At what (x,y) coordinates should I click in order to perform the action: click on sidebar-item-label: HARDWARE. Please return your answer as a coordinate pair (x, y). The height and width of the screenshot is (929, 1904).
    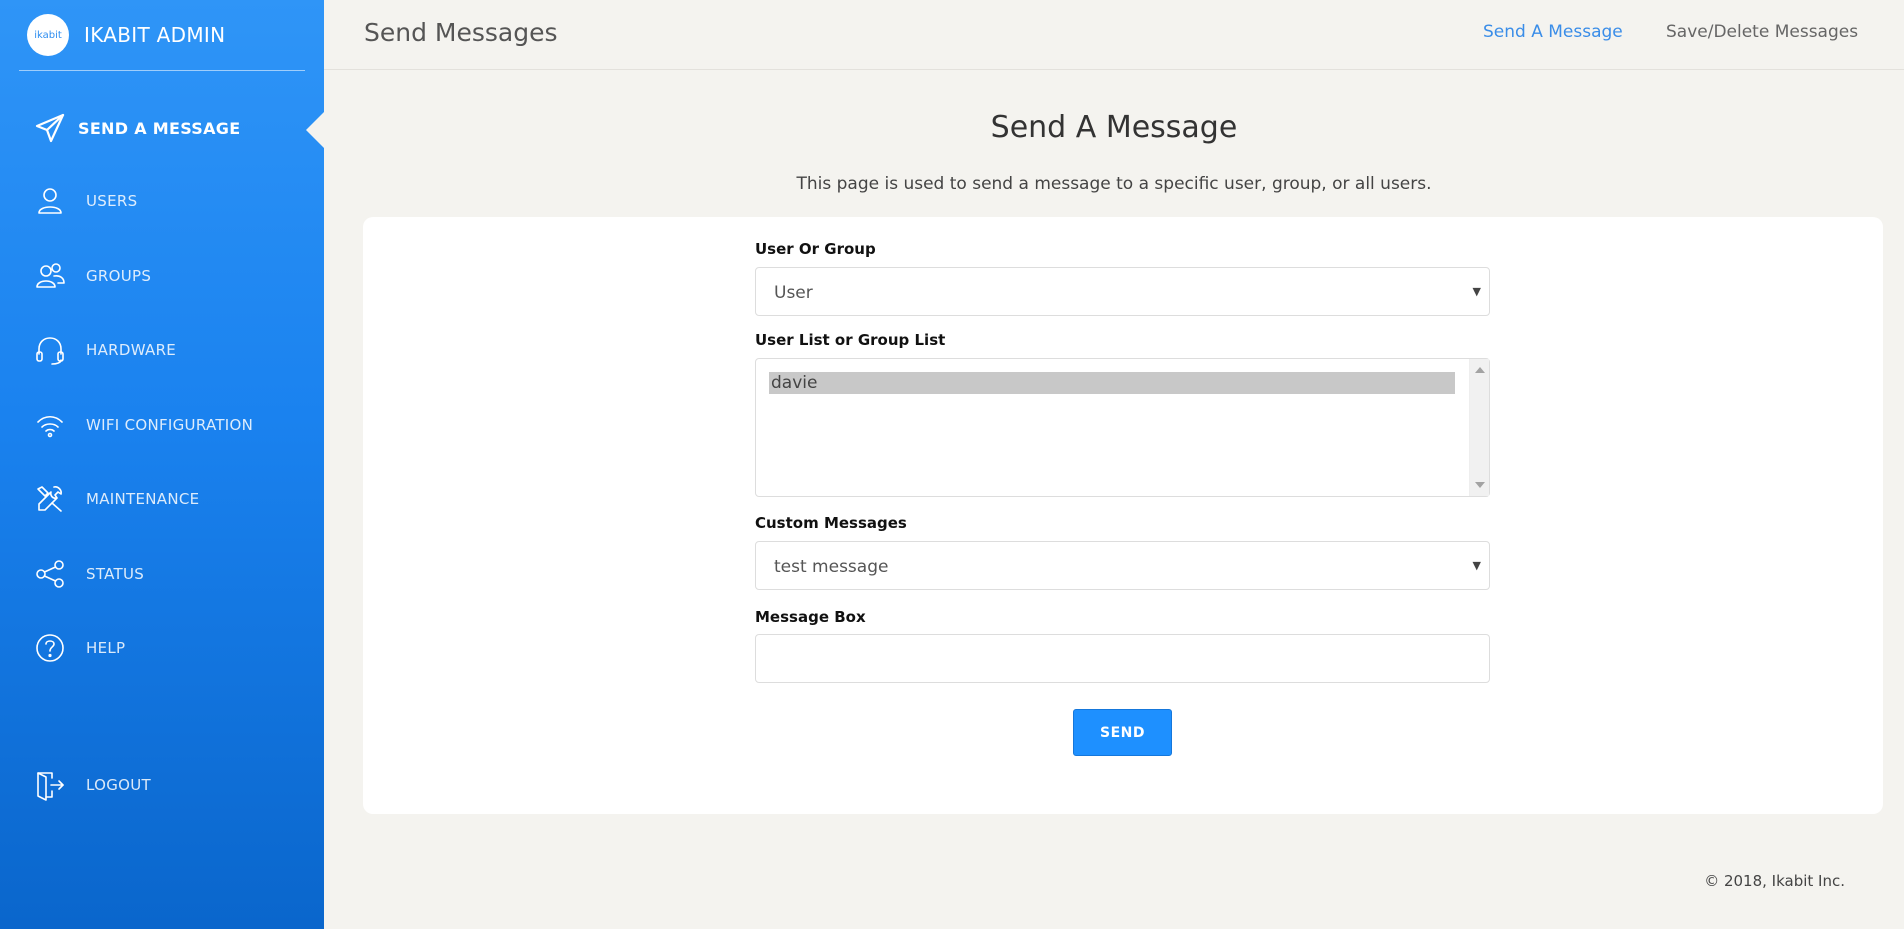
    Looking at the image, I should click on (131, 350).